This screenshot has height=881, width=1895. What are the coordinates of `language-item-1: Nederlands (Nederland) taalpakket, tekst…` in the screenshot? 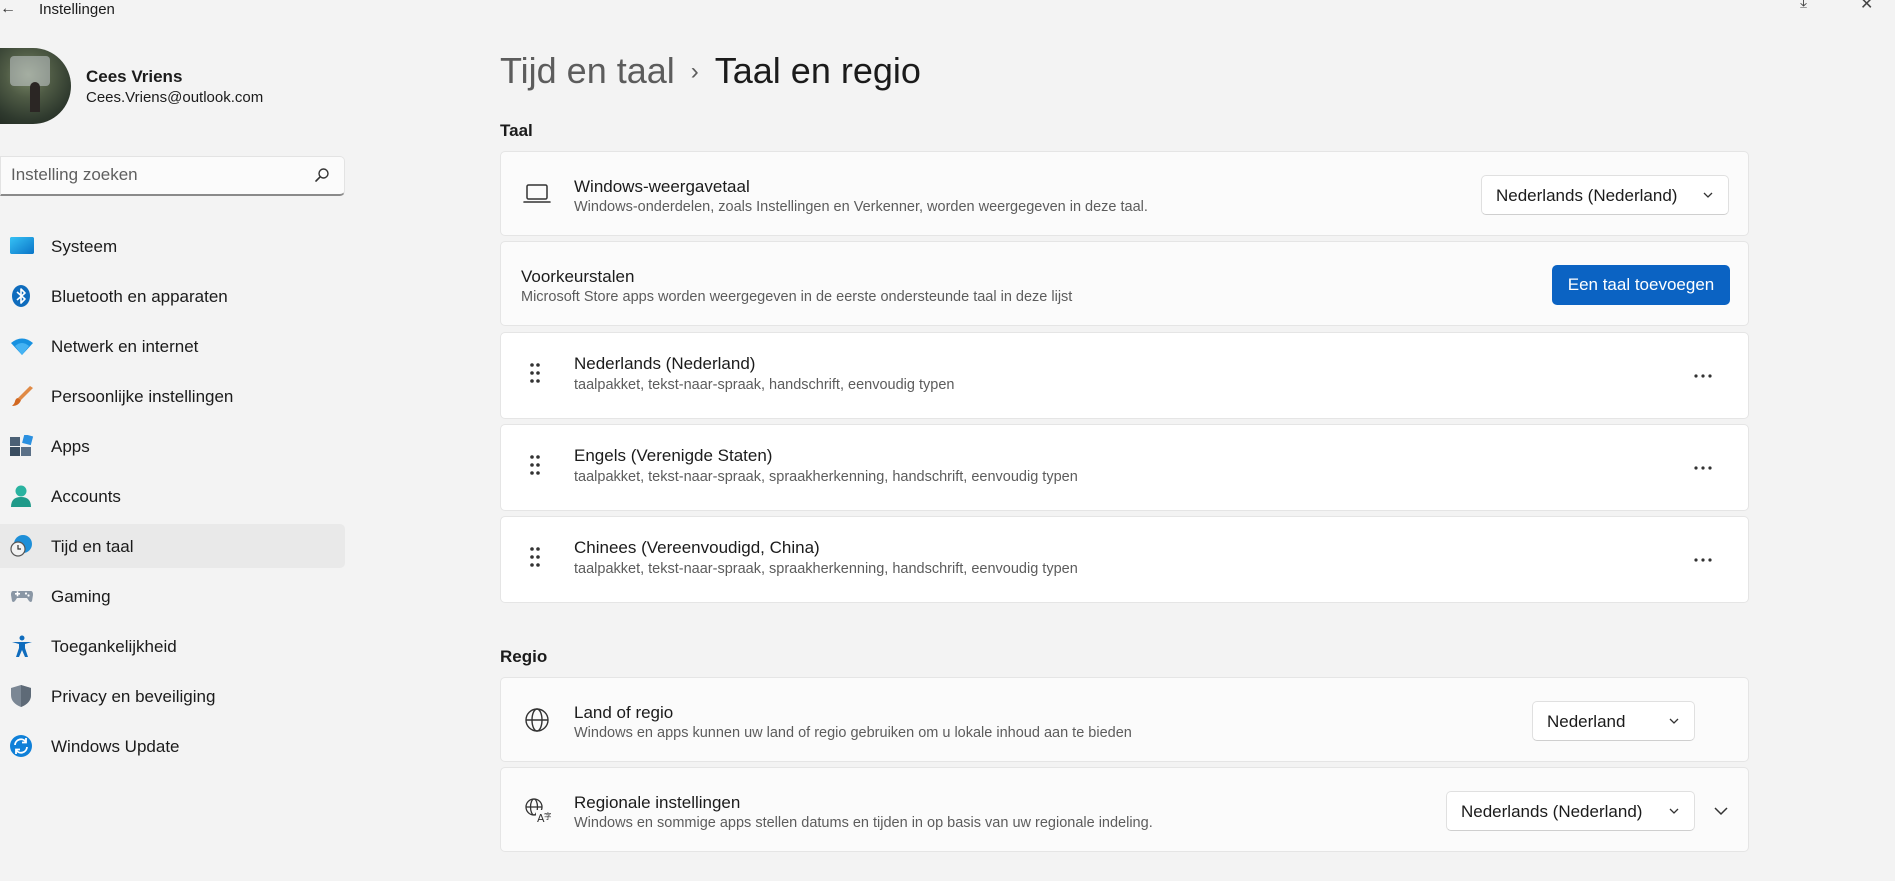 It's located at (1124, 375).